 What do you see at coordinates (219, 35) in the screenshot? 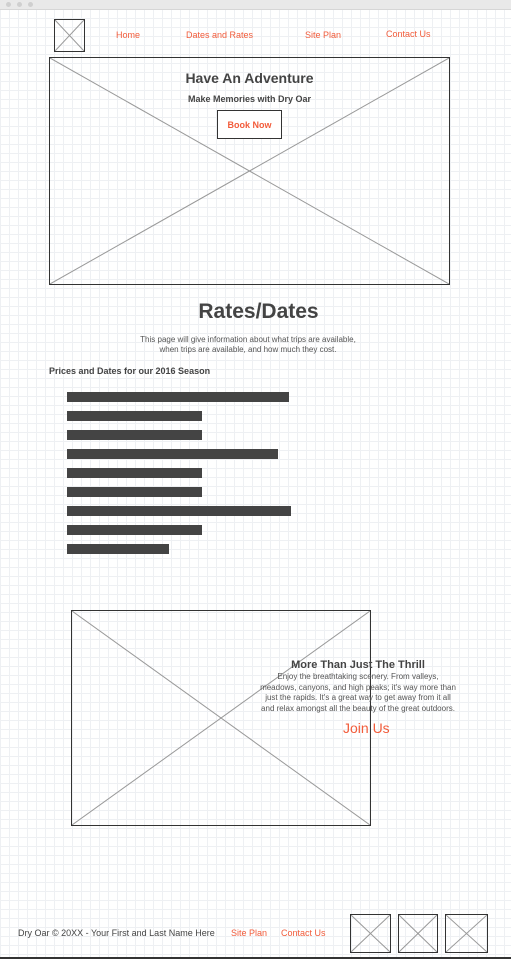
I see `nav-dates-rates-link: Dates and Rates` at bounding box center [219, 35].